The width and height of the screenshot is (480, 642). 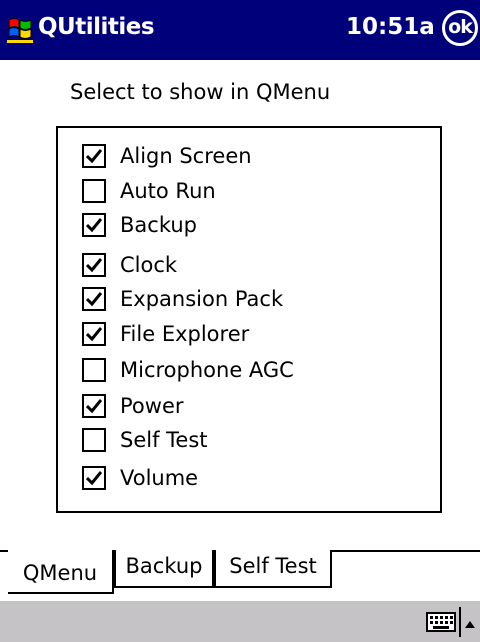 I want to click on instruction-text: Select to show in QMenu, so click(x=200, y=92).